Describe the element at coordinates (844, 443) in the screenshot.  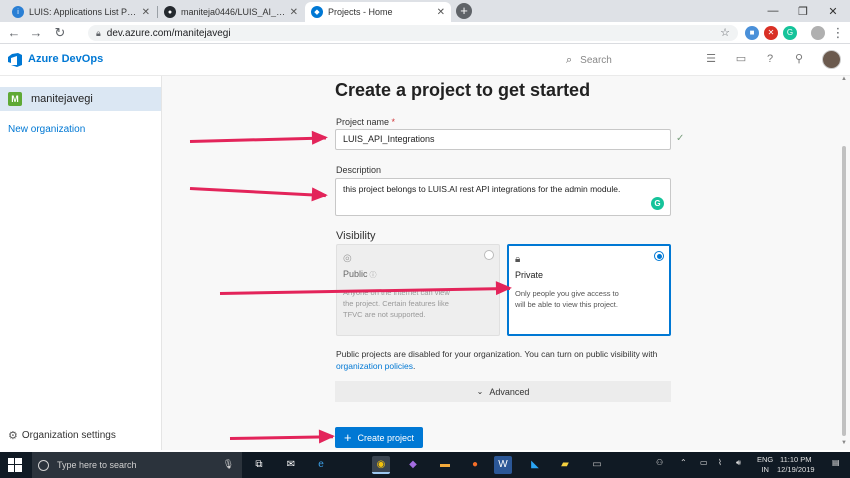
I see `scroll-down-icon: ▼` at that location.